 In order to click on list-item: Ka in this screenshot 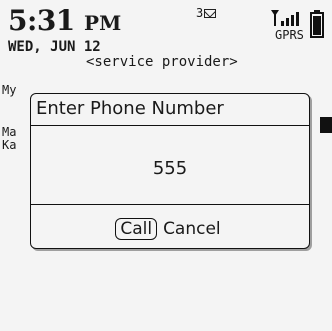, I will do `click(9, 145)`.